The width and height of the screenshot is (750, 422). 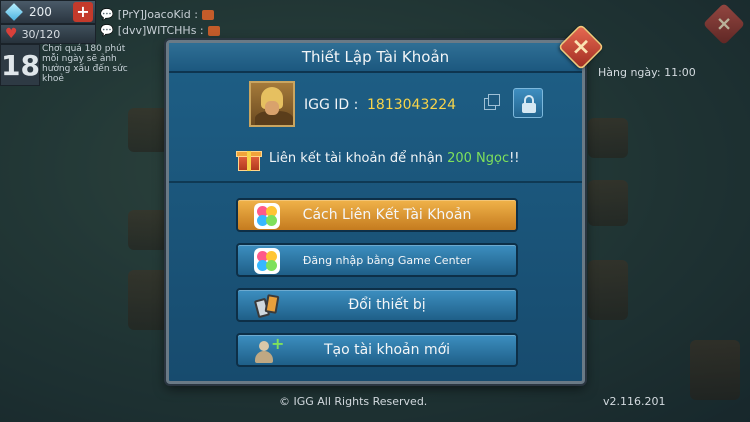 I want to click on dialog-divider, so click(x=375, y=182).